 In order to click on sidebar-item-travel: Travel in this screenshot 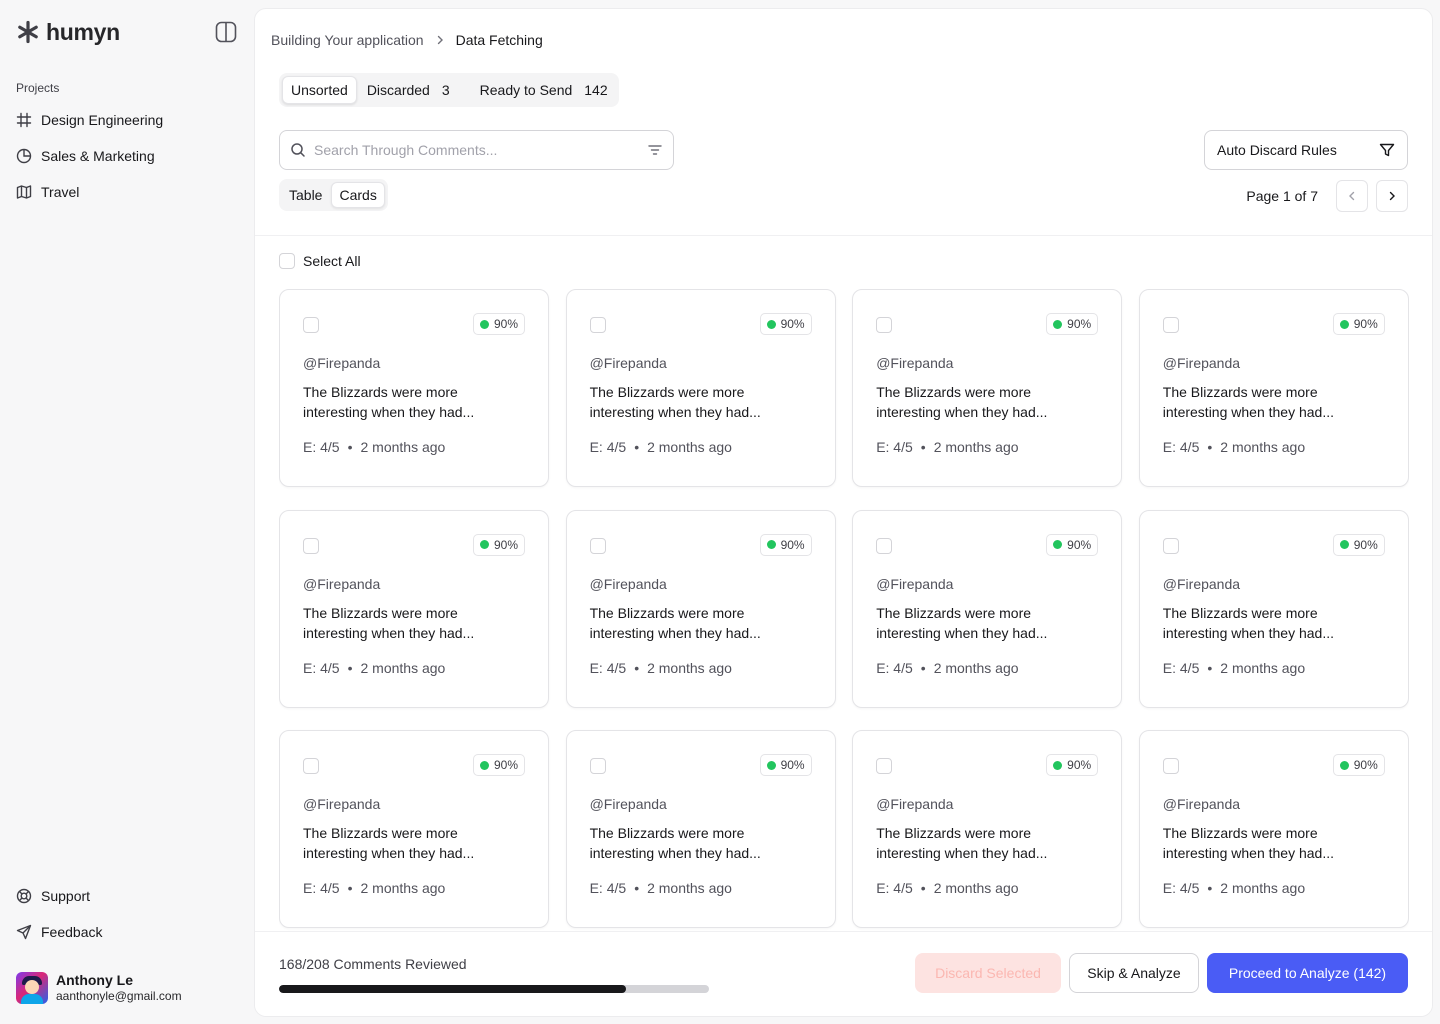, I will do `click(127, 192)`.